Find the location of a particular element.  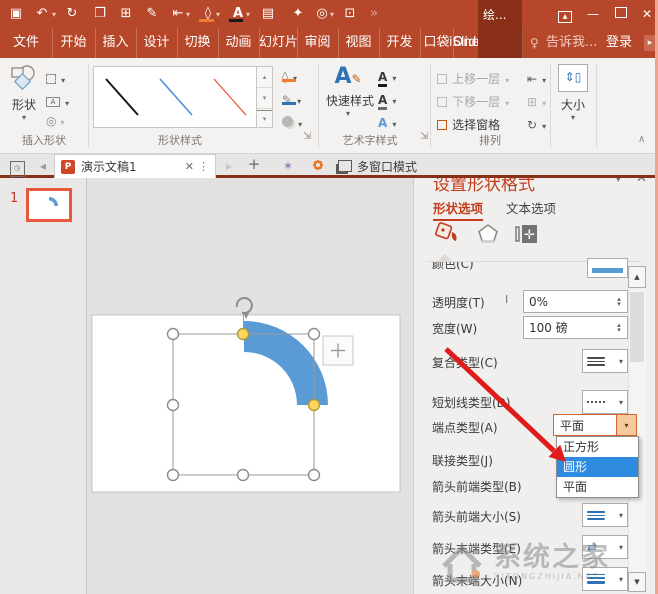

transparency-spinner: ▴ ▾ is located at coordinates (619, 301).